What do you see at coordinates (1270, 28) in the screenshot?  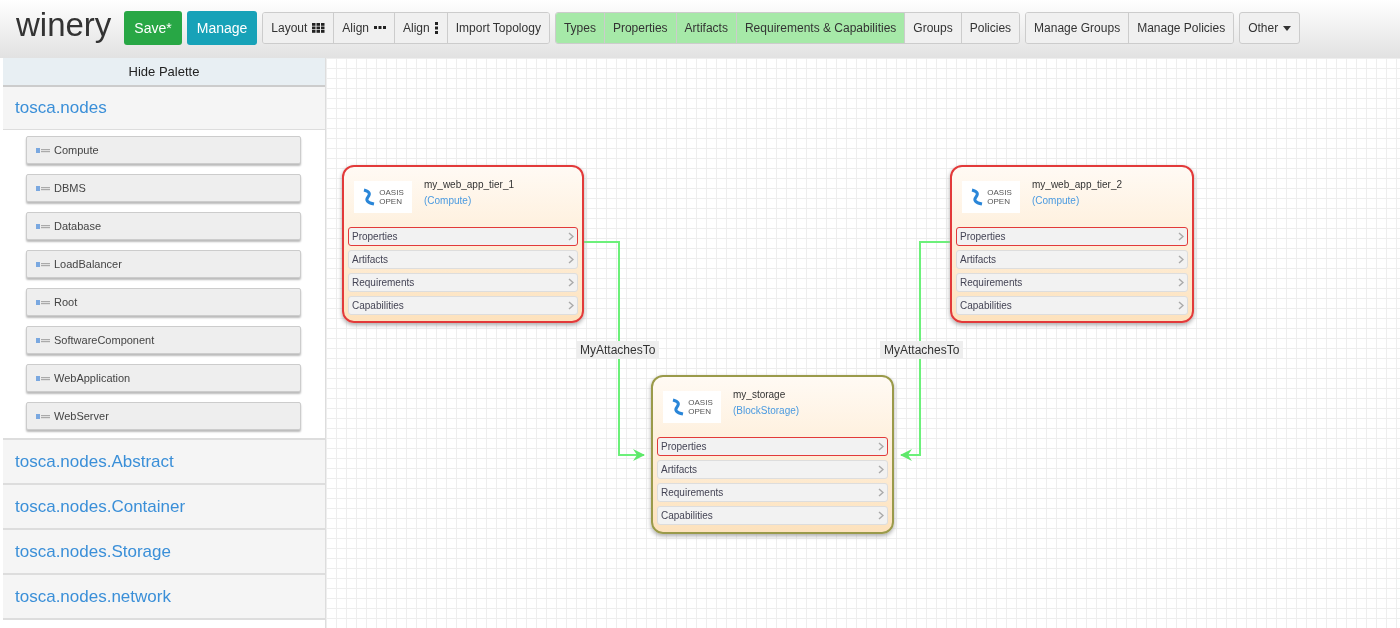 I see `other-dropdown: Other` at bounding box center [1270, 28].